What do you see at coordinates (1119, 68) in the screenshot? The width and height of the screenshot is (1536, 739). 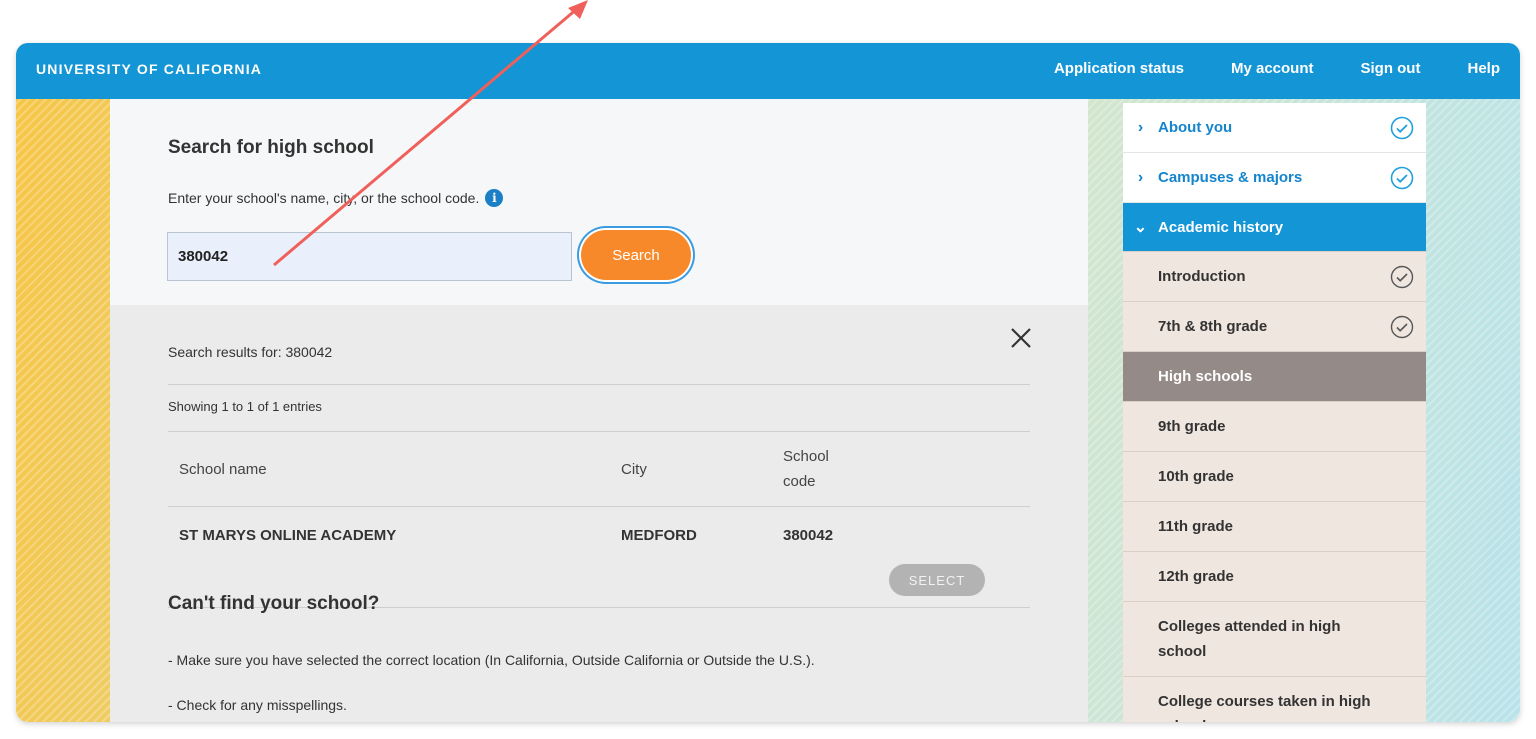 I see `nav-application-status: Application status` at bounding box center [1119, 68].